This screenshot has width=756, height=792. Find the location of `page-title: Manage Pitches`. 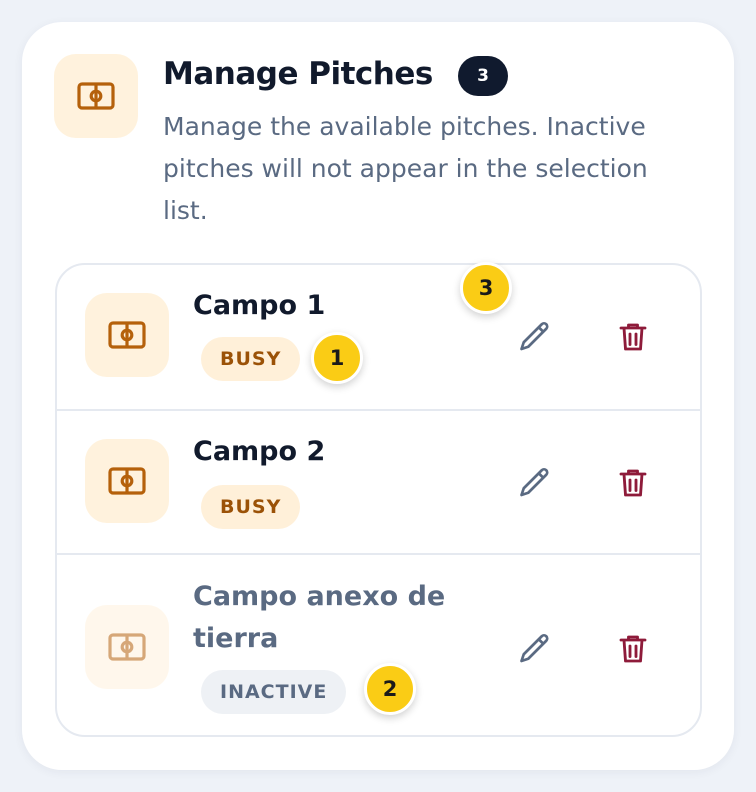

page-title: Manage Pitches is located at coordinates (298, 74).